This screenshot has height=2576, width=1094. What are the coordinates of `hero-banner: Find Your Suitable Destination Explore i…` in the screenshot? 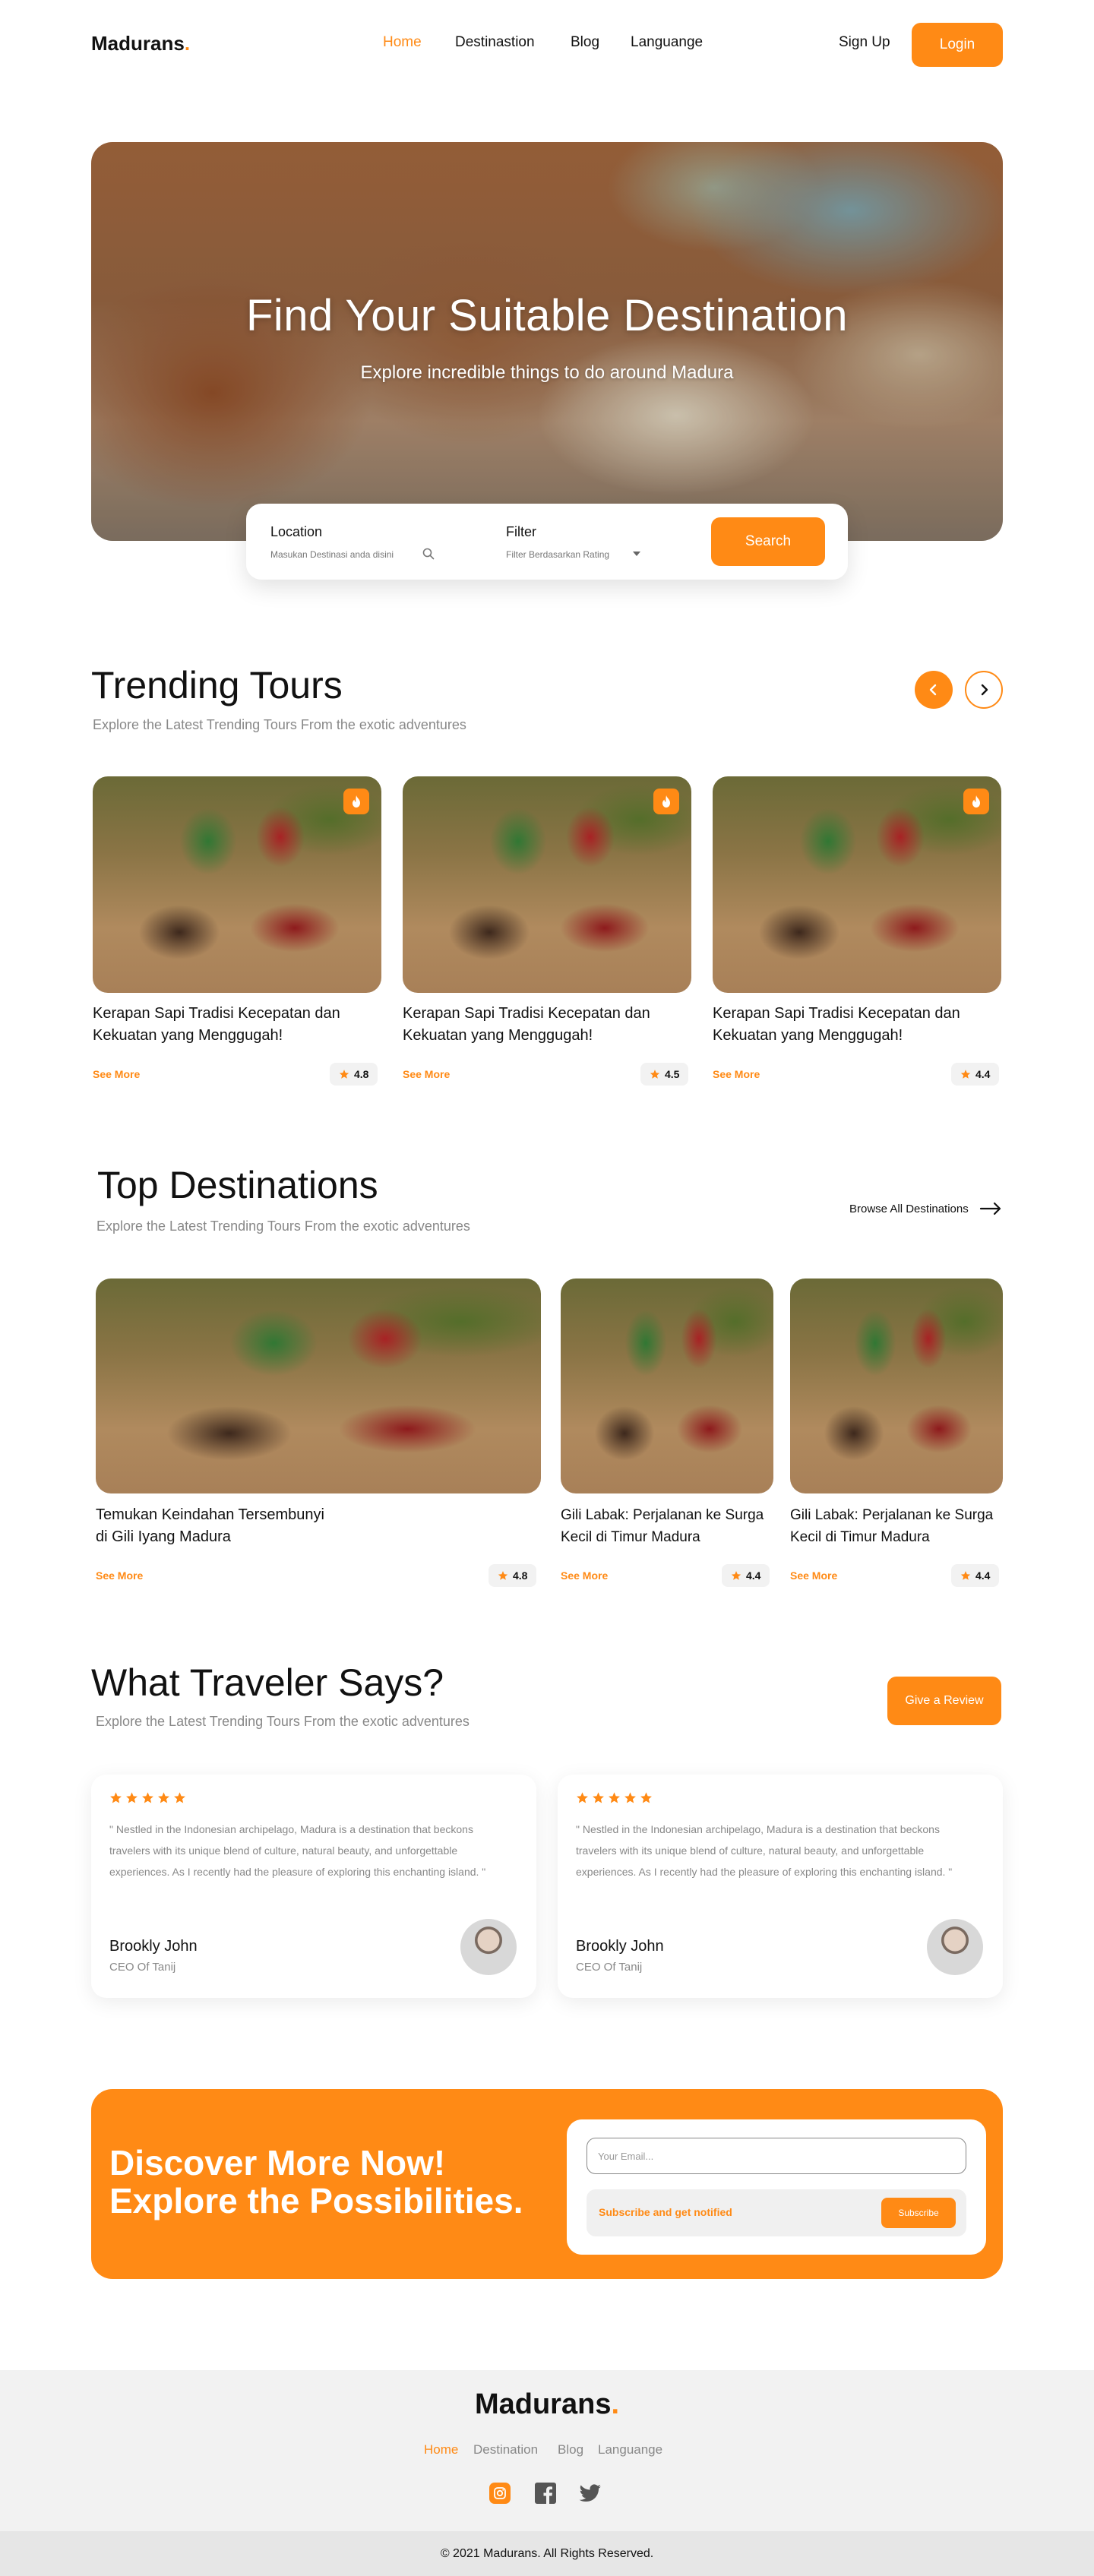 It's located at (547, 341).